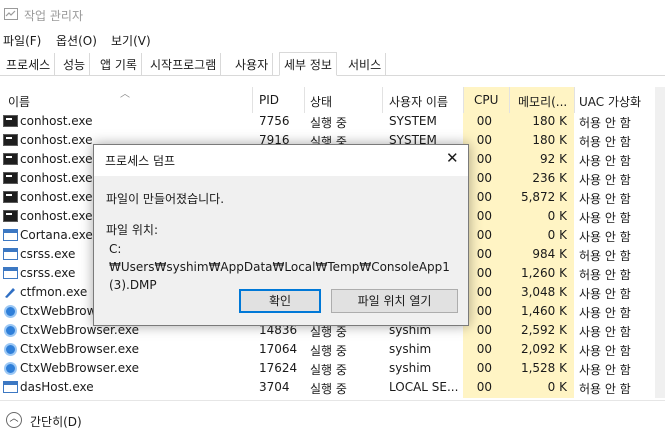  I want to click on process-memory: 2,092 K, so click(543, 349).